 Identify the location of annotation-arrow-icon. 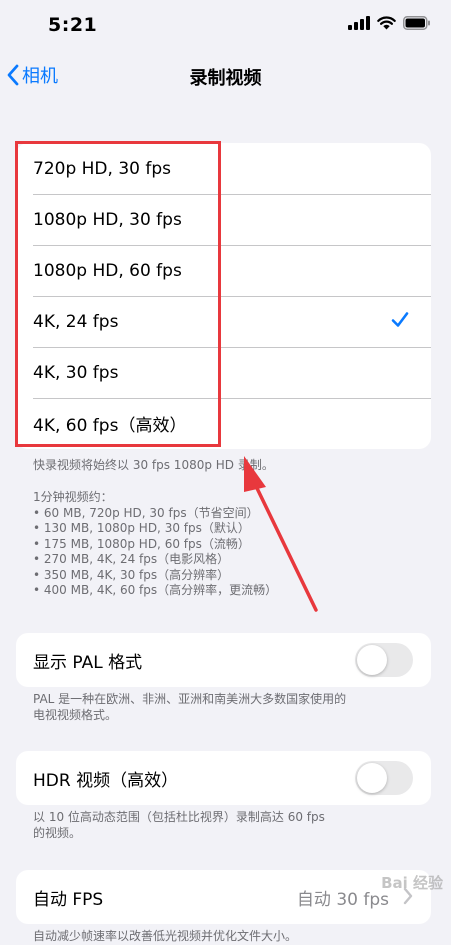
(281, 534).